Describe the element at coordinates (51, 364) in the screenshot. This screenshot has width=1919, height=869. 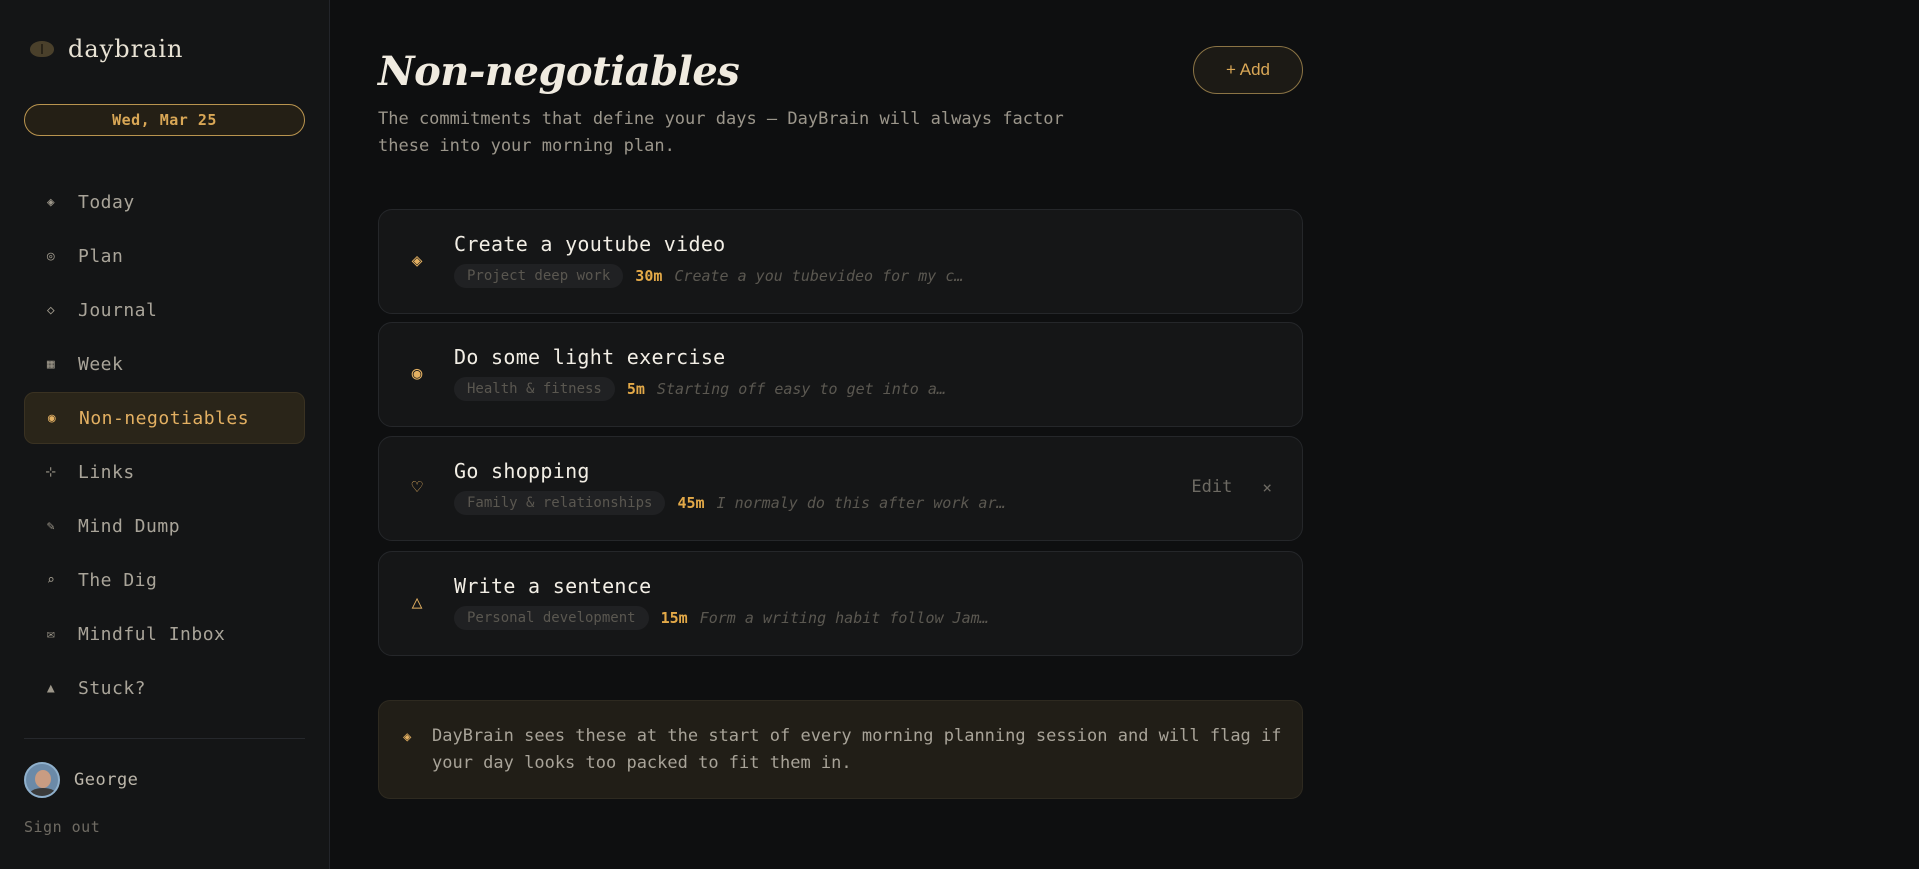
I see `grid-icon: ▦` at that location.